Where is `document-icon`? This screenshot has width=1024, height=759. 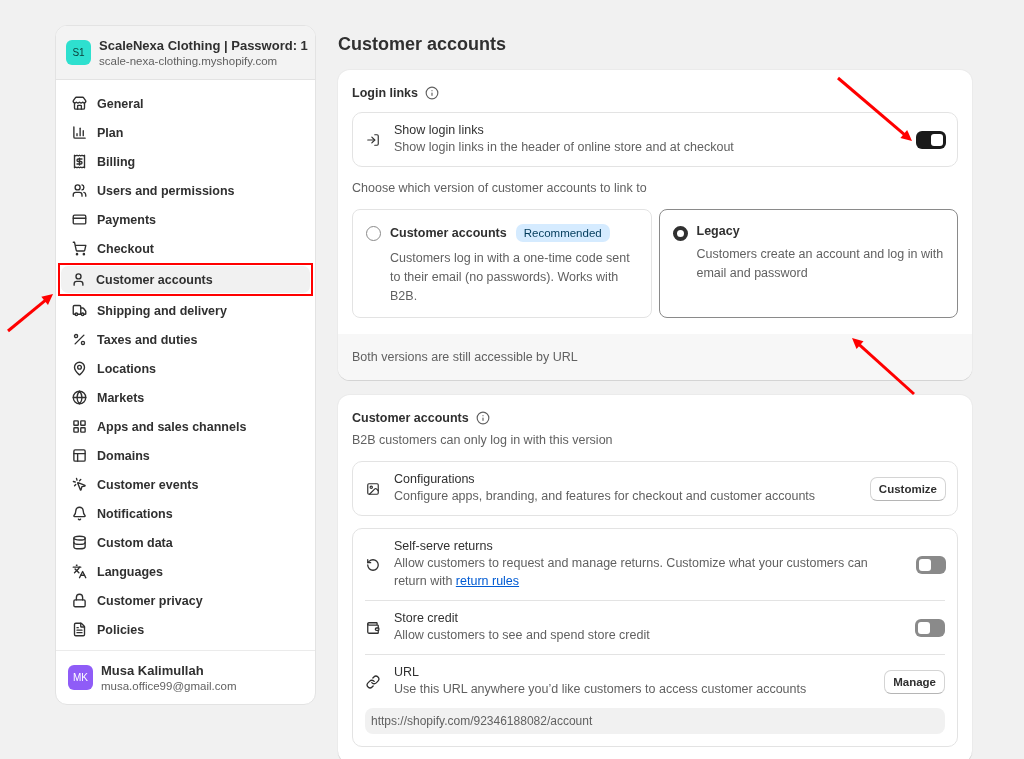
document-icon is located at coordinates (79, 629).